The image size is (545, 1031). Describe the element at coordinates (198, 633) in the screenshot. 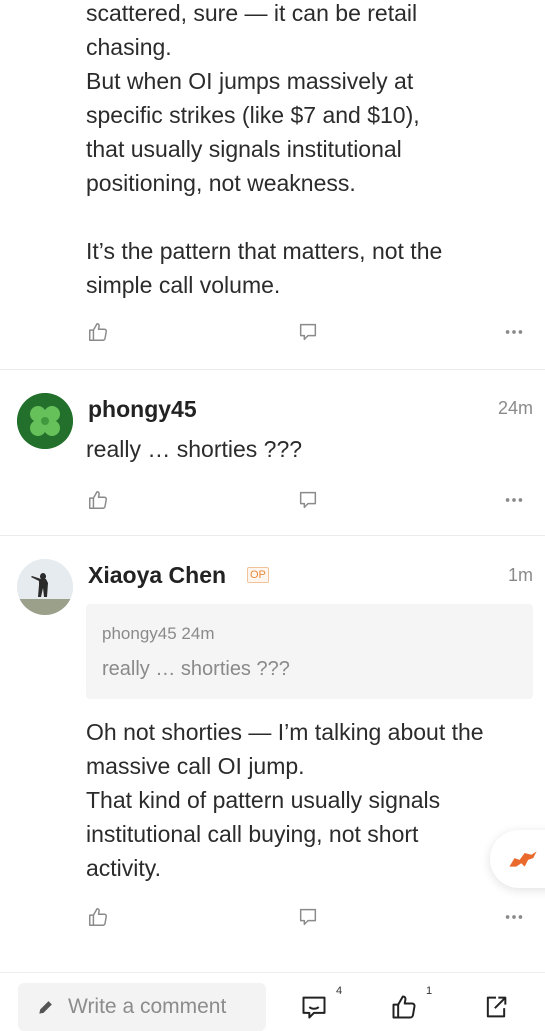

I see `quote-time: 24m` at that location.